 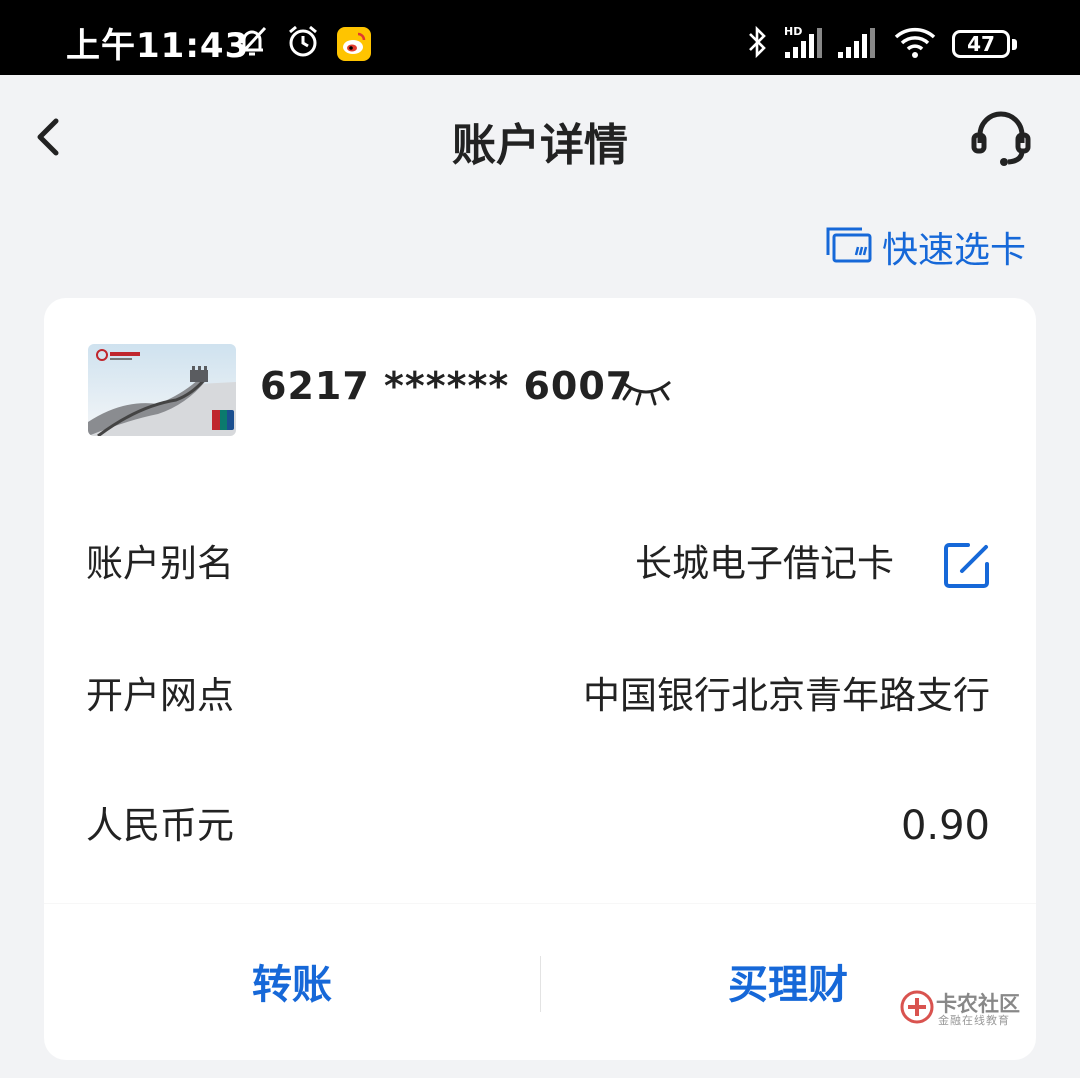 What do you see at coordinates (447, 386) in the screenshot?
I see `card-number: 6217 ****** 6007` at bounding box center [447, 386].